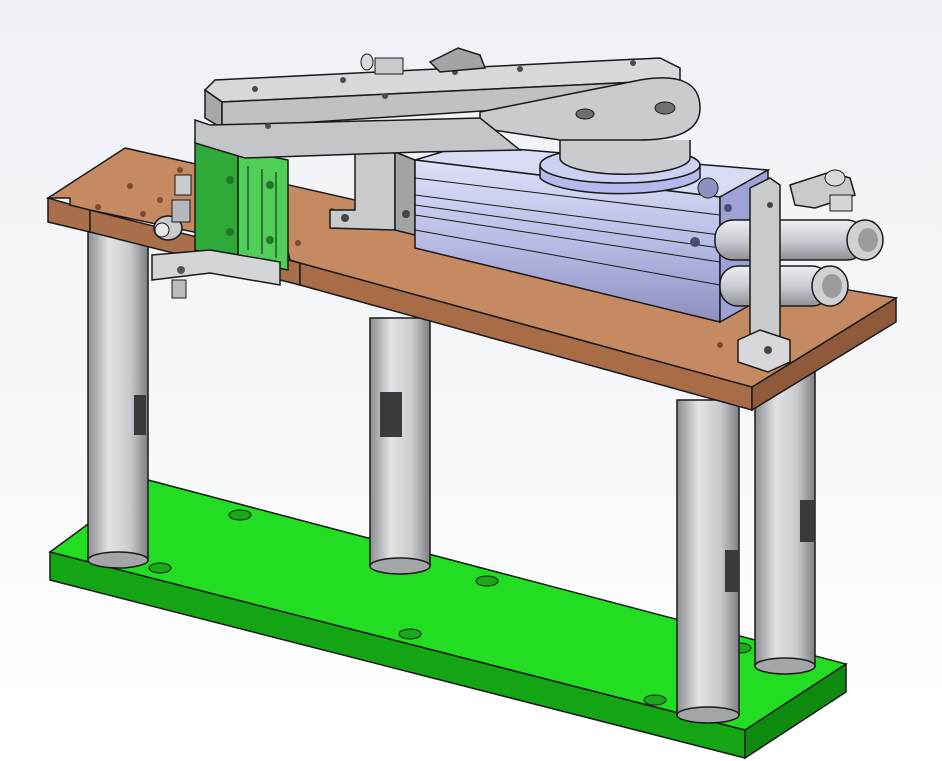 The image size is (942, 761). What do you see at coordinates (708, 561) in the screenshot?
I see `support-post-front-right` at bounding box center [708, 561].